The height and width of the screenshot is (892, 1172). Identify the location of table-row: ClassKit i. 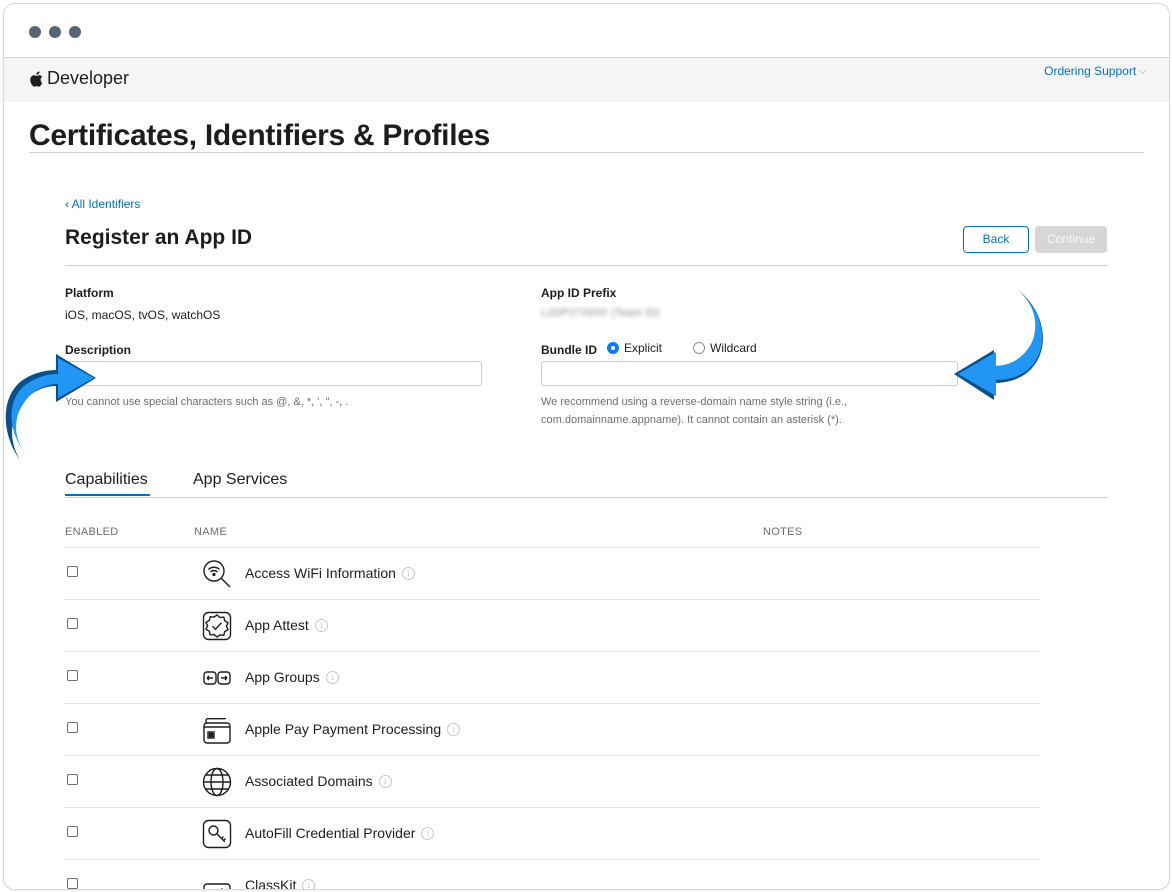
(552, 874).